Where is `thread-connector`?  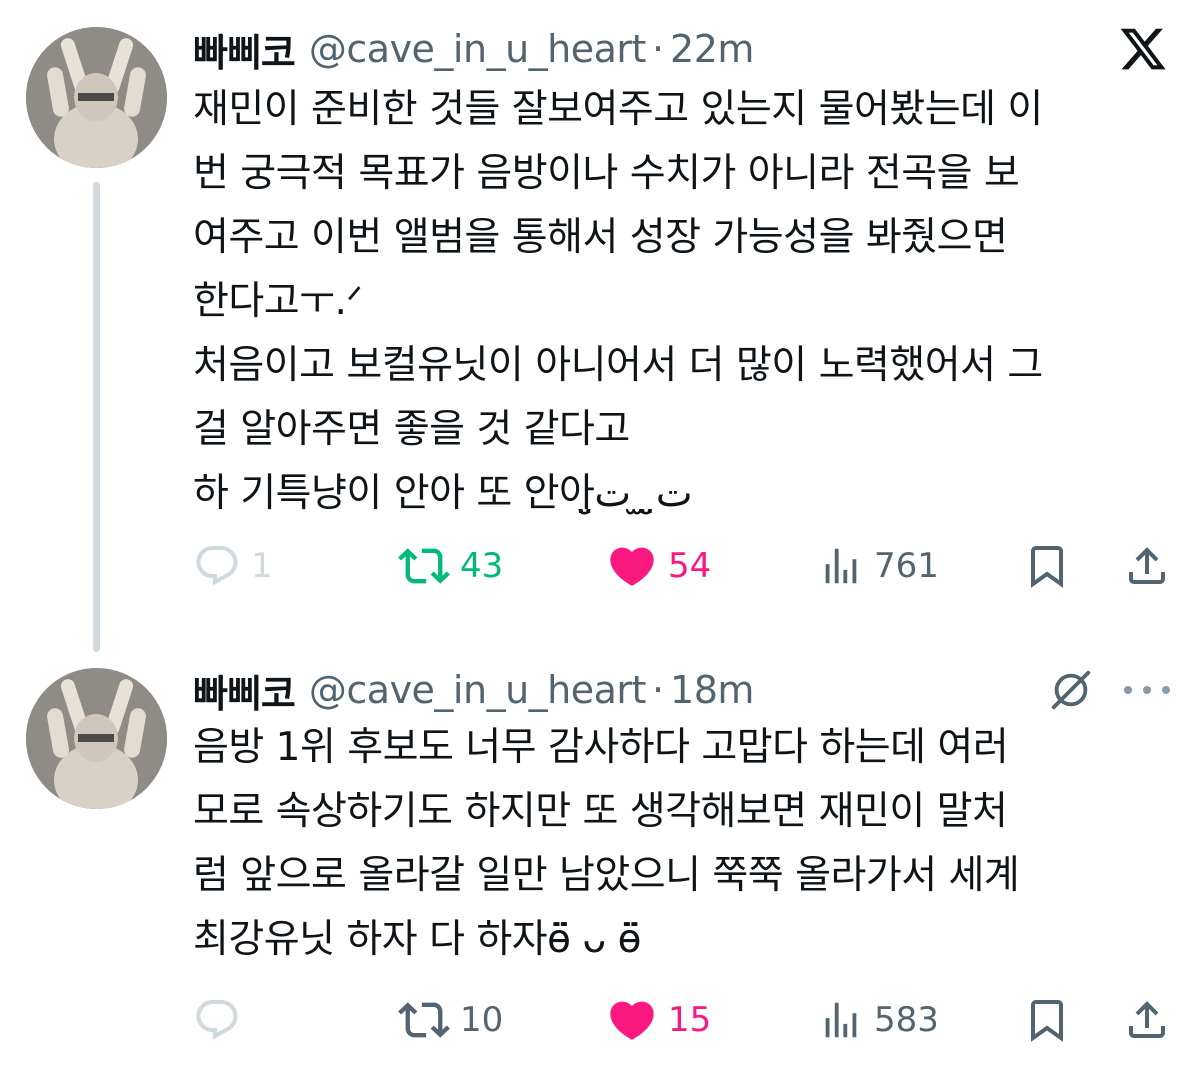 thread-connector is located at coordinates (96, 417).